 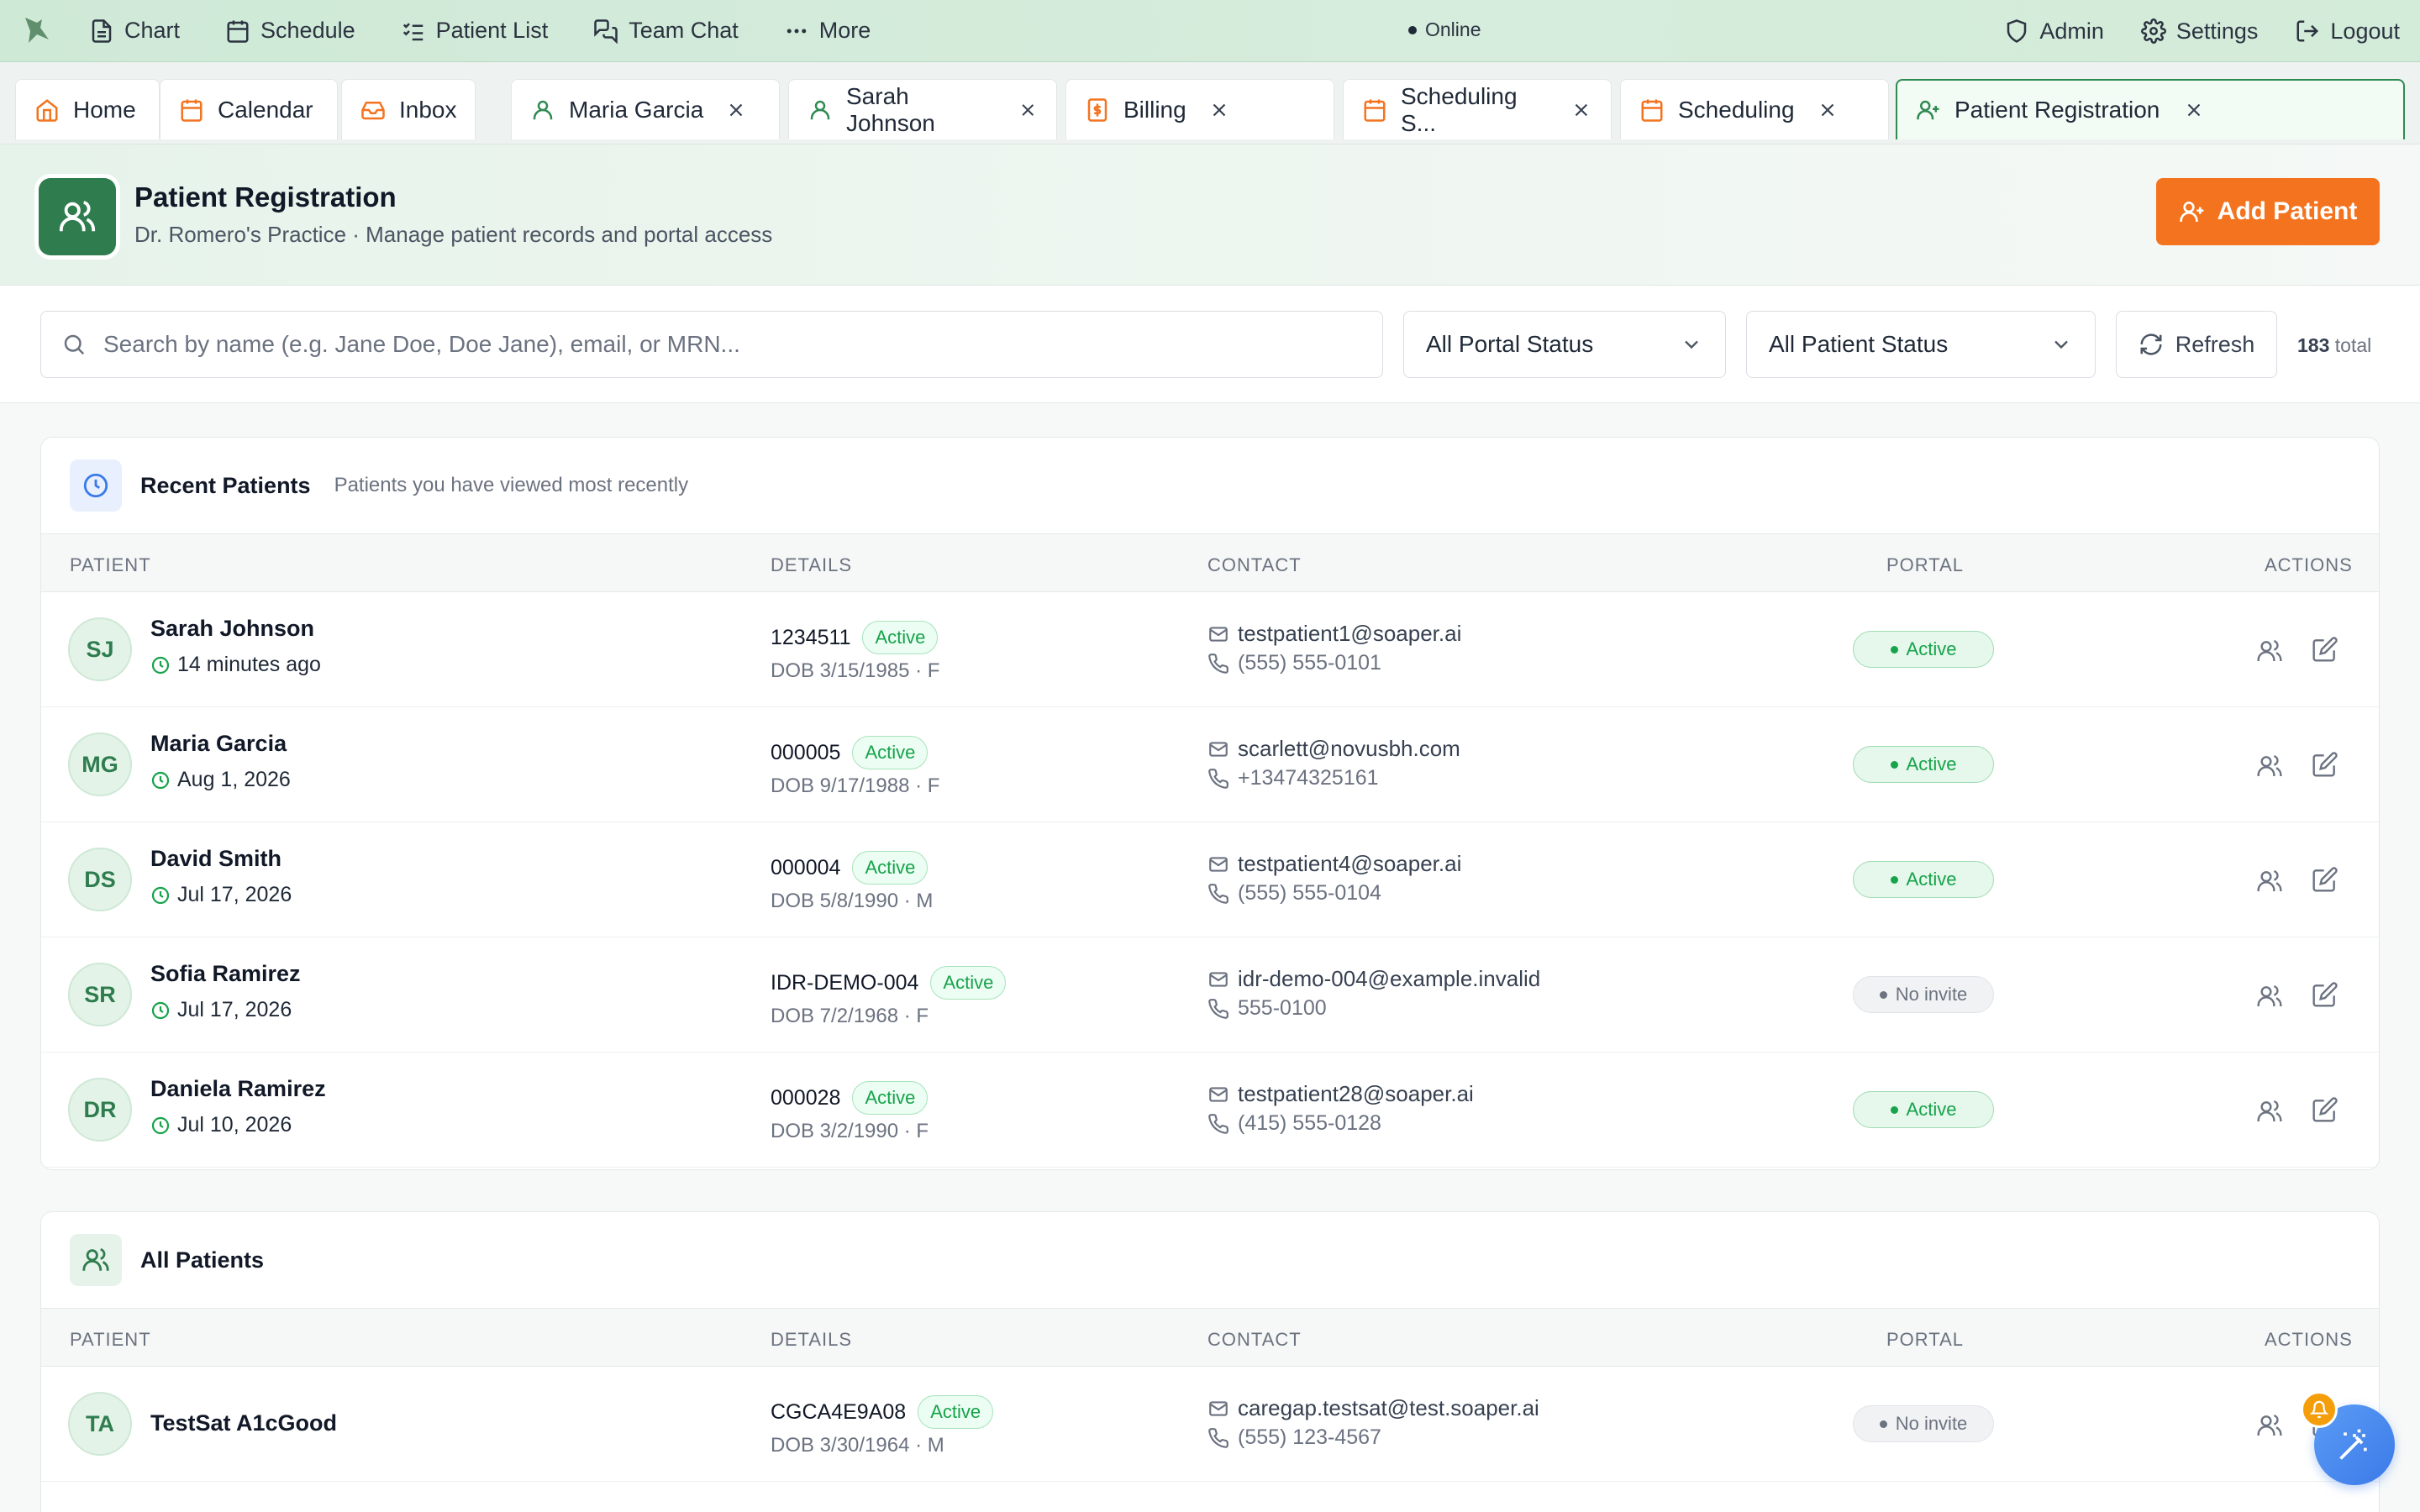 I want to click on tab-calendar: Calendar, so click(x=249, y=109).